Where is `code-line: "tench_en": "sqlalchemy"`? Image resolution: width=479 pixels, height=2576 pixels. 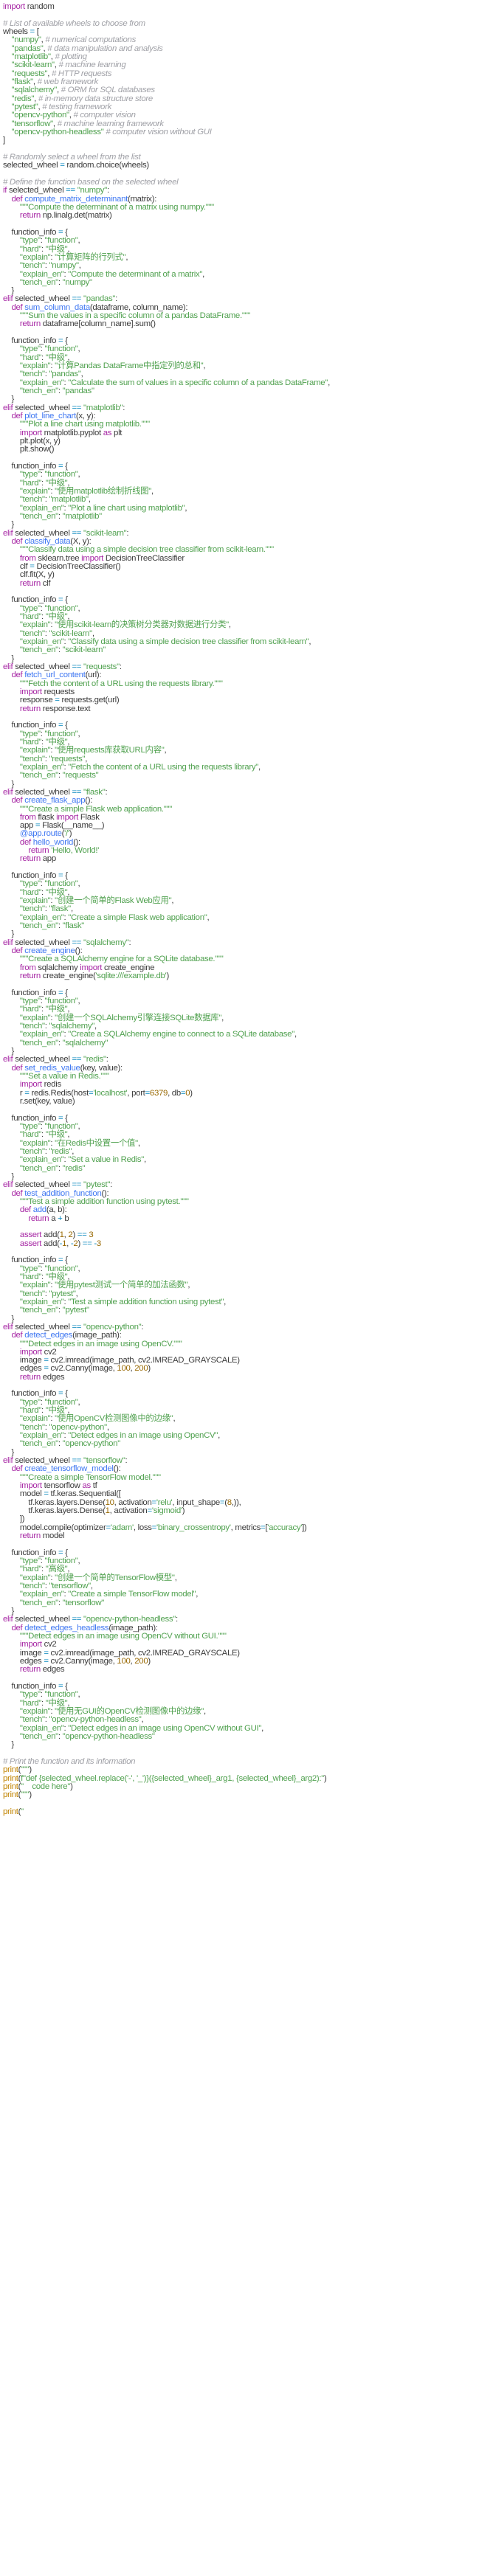 code-line: "tench_en": "sqlalchemy" is located at coordinates (240, 1043).